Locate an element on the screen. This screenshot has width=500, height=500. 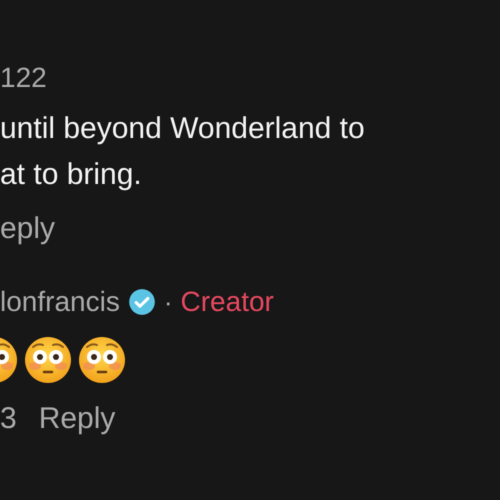
creator-label: Creator is located at coordinates (227, 302).